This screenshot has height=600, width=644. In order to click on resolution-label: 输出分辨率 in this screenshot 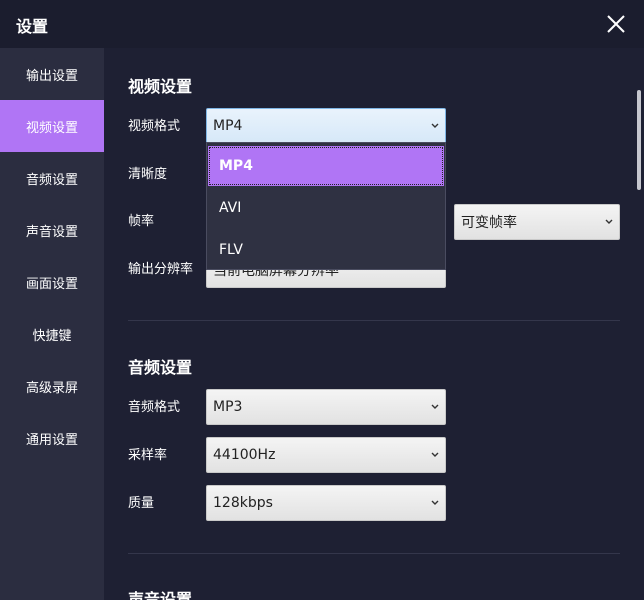, I will do `click(161, 269)`.